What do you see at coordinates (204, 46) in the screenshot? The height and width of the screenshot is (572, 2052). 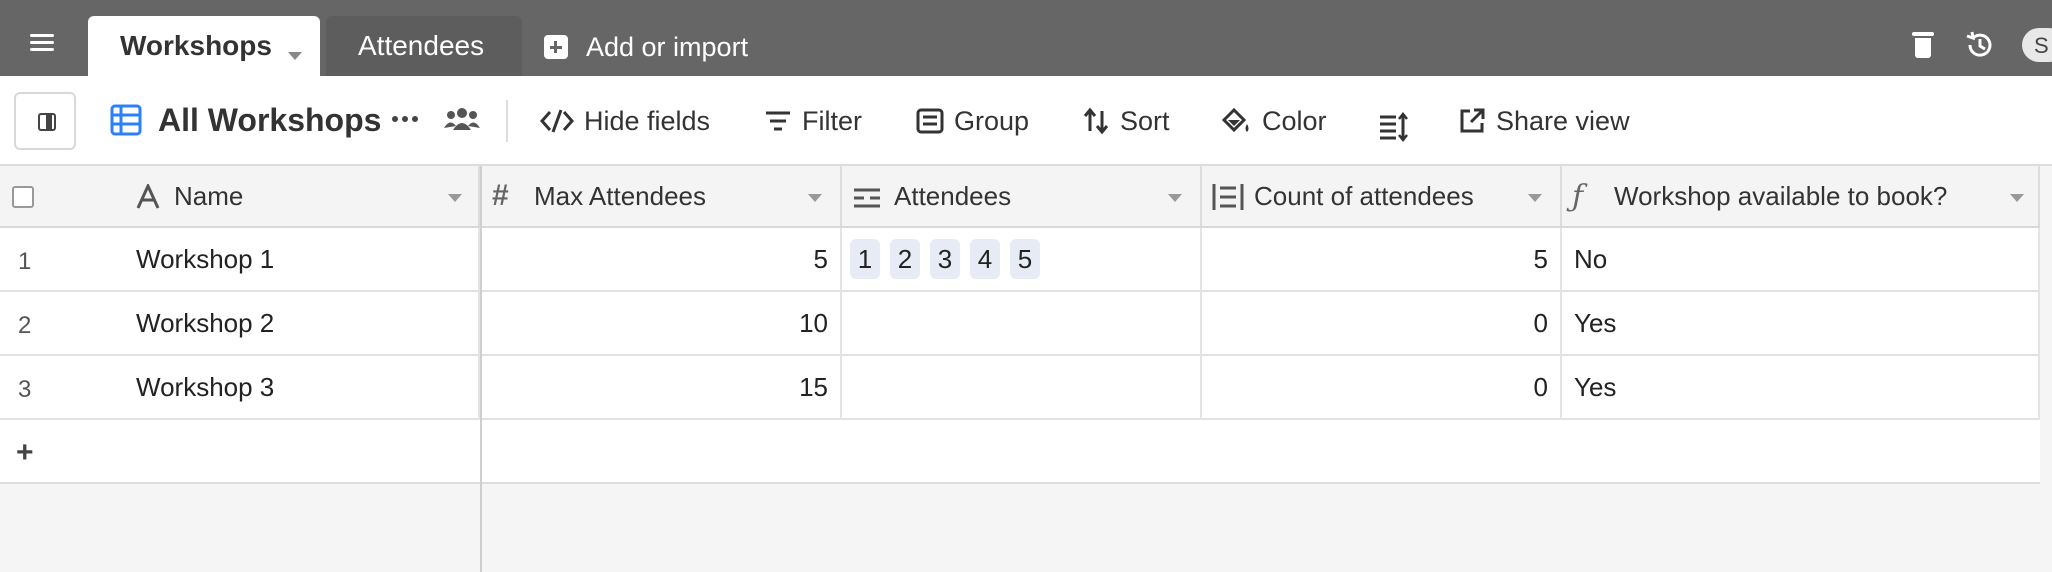 I see `tab-workshops: Workshops` at bounding box center [204, 46].